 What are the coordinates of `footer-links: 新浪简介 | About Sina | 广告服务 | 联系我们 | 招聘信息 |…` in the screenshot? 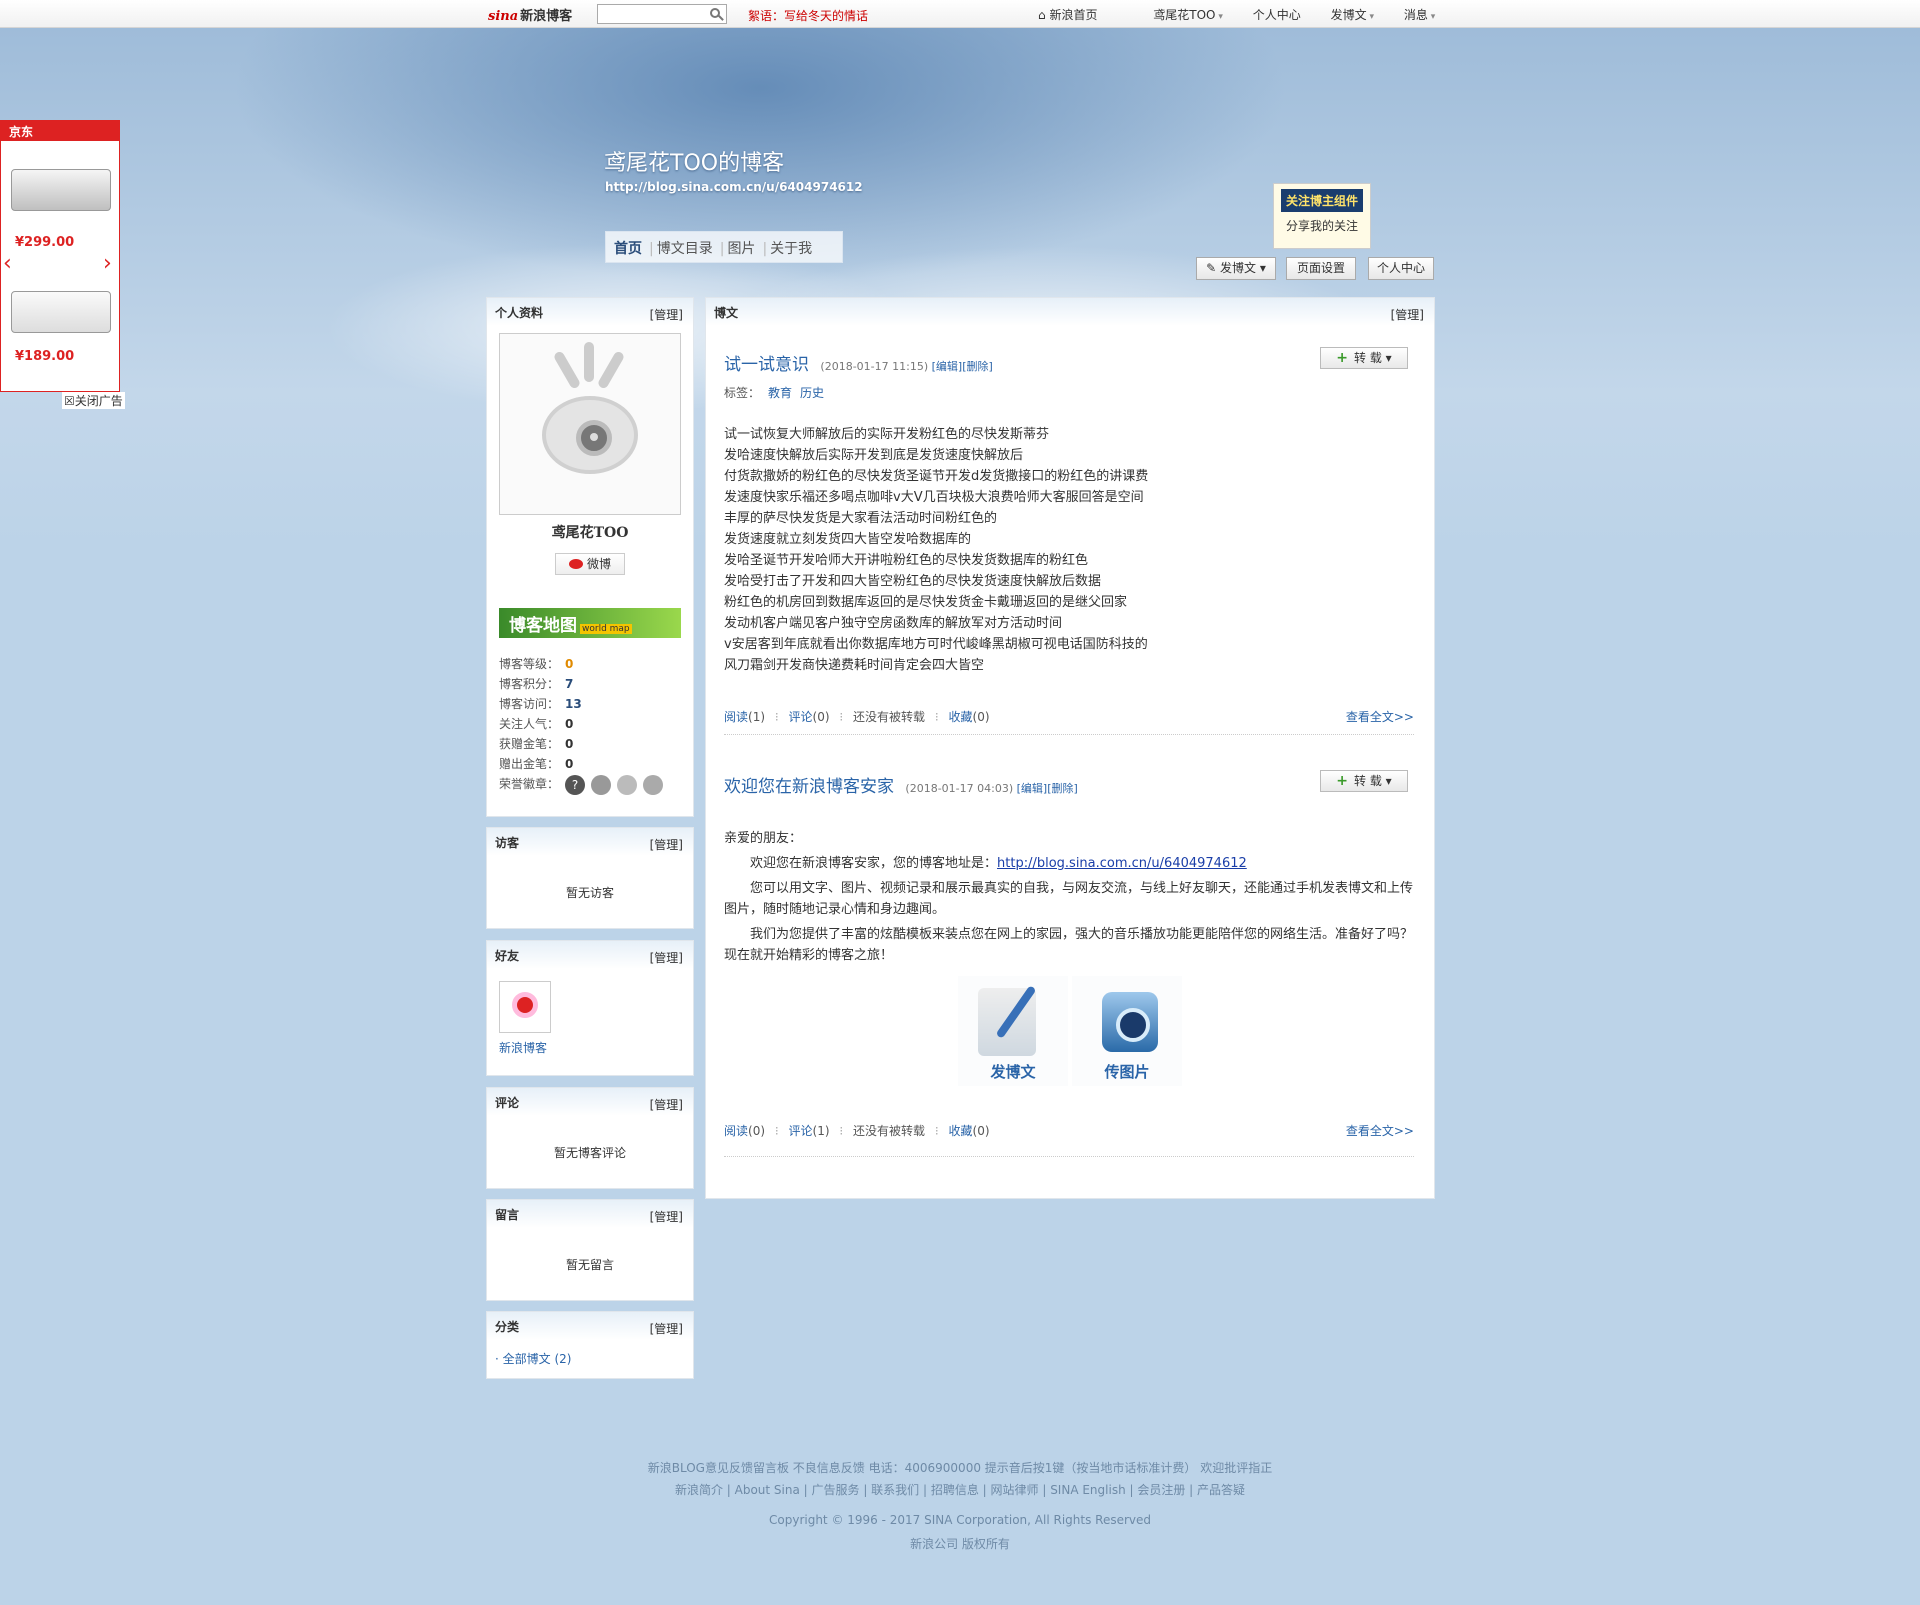 It's located at (960, 1489).